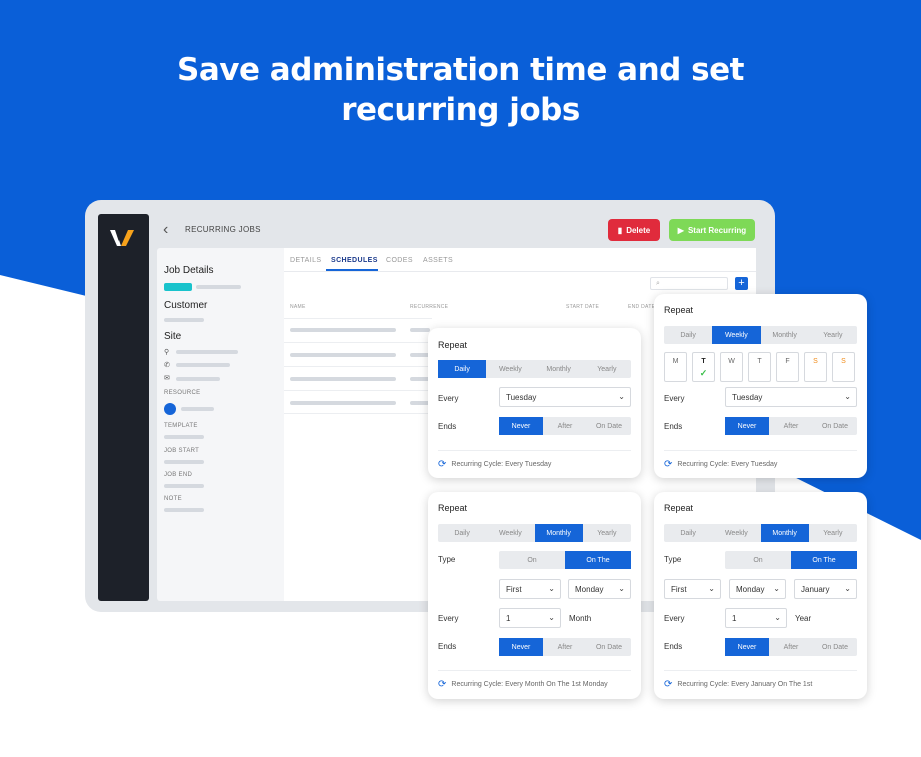  I want to click on back-arrow-icon: ‹, so click(169, 230).